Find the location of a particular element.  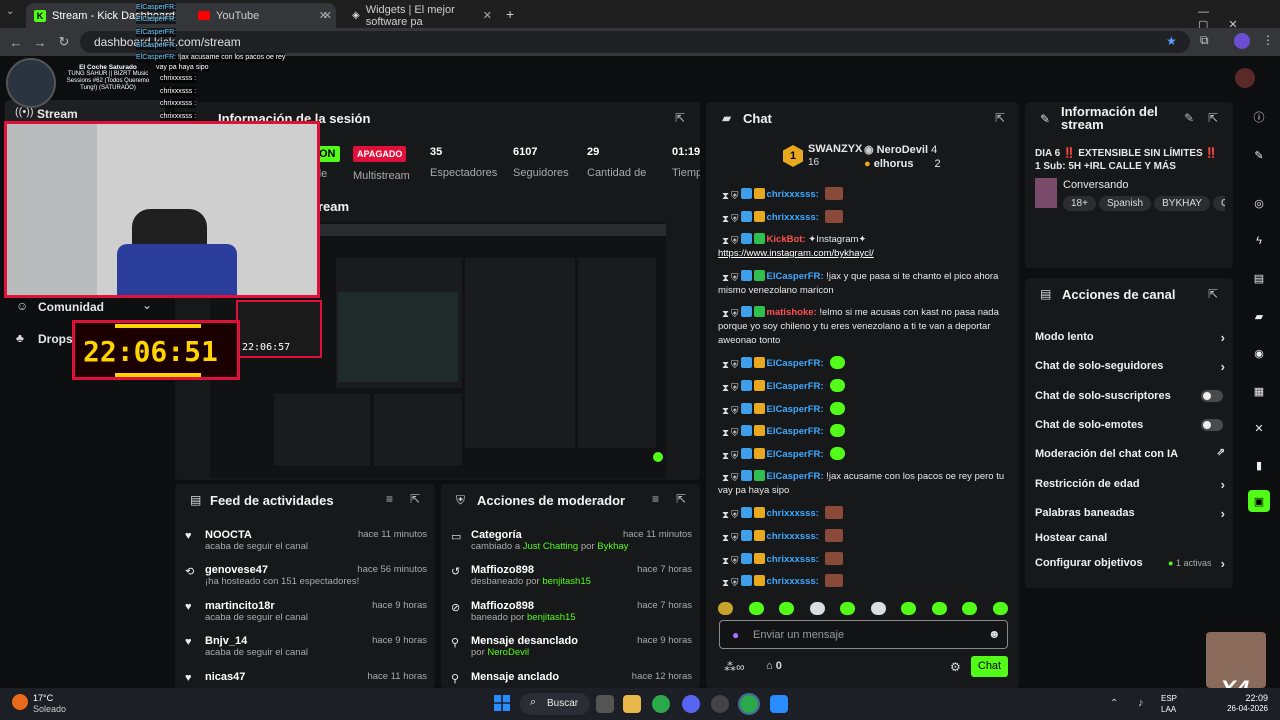

user-avatar is located at coordinates (1245, 78).